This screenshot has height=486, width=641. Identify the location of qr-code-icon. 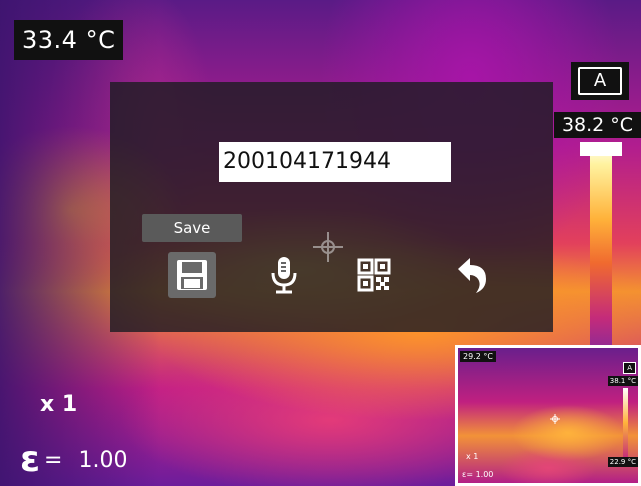
(374, 275).